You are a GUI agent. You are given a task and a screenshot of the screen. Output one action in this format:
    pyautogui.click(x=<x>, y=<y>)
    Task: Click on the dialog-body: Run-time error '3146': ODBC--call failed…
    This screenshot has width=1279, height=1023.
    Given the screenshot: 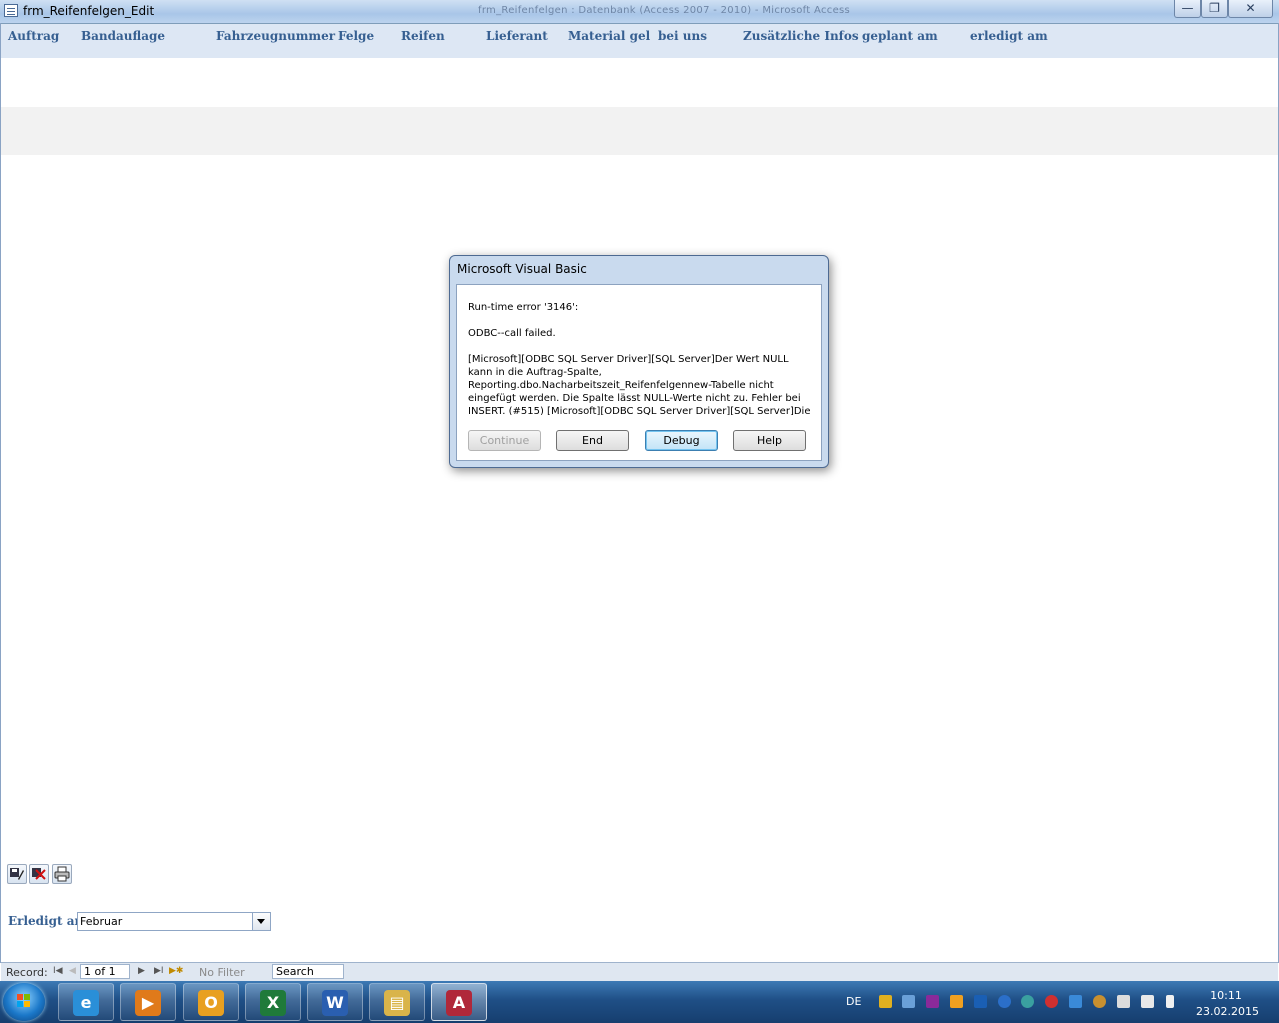 What is the action you would take?
    pyautogui.click(x=639, y=372)
    